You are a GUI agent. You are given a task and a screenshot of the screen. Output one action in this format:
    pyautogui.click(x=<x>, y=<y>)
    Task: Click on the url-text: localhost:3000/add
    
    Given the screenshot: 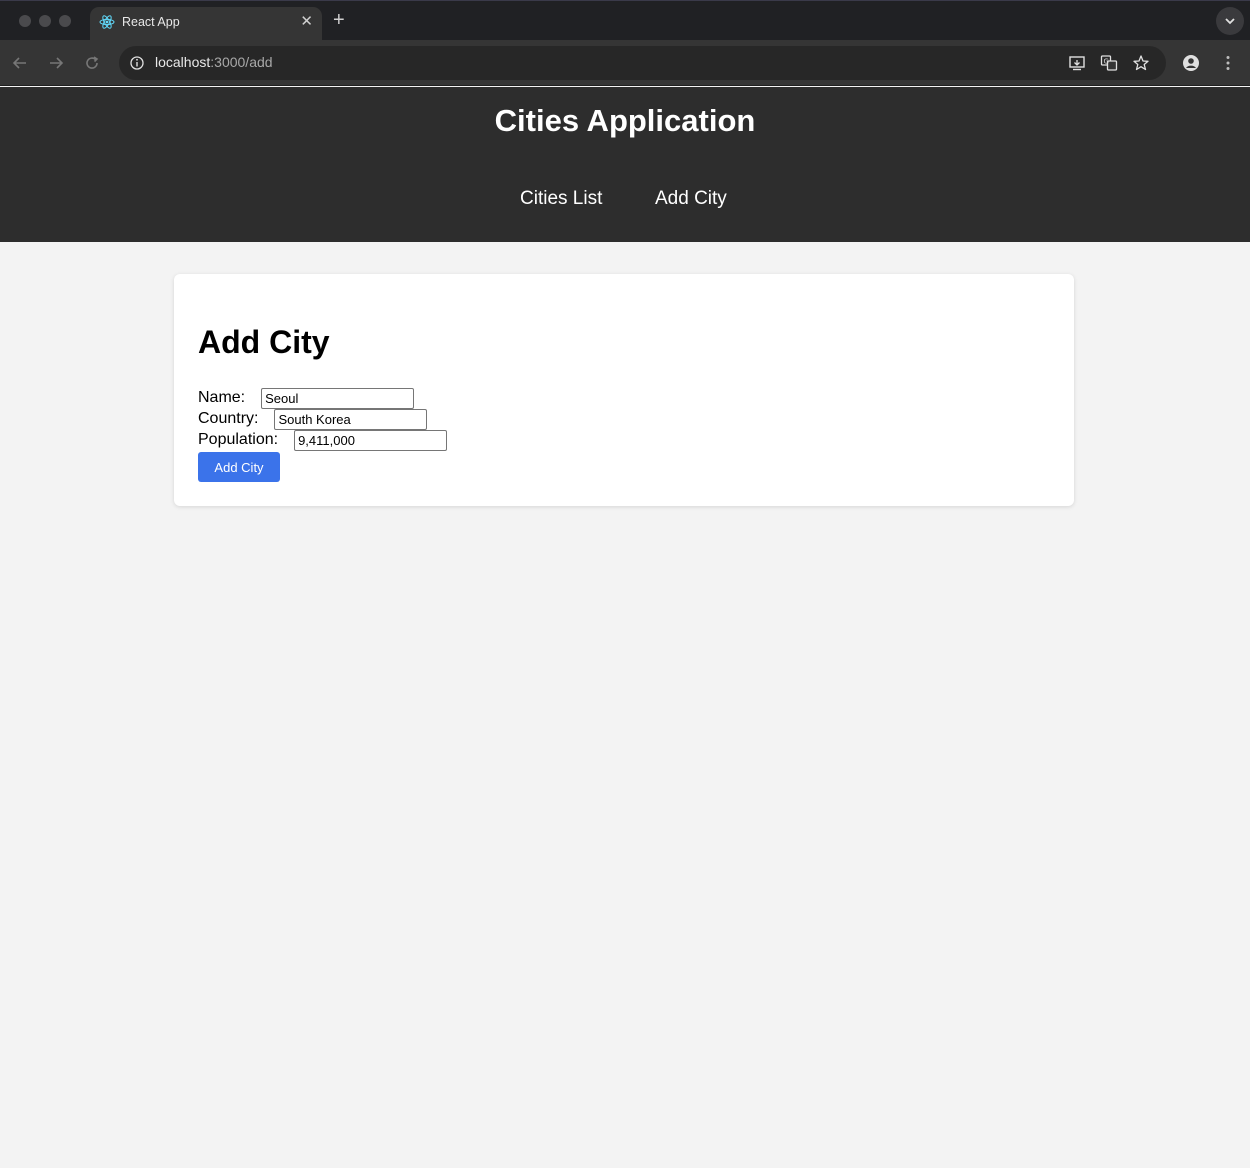 What is the action you would take?
    pyautogui.click(x=214, y=62)
    